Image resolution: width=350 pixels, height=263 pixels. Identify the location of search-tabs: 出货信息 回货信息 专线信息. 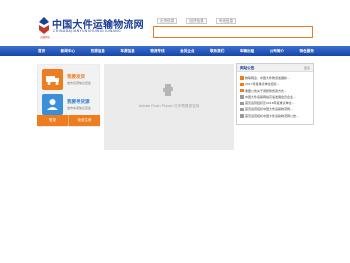
(197, 21).